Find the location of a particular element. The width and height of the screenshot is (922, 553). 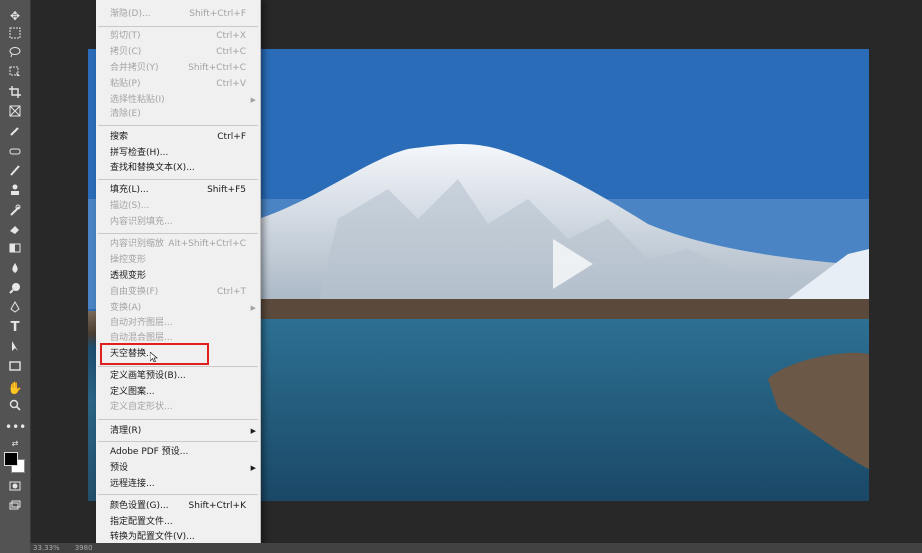

menu-item-purge: 清理(R) ▶ is located at coordinates (178, 431).